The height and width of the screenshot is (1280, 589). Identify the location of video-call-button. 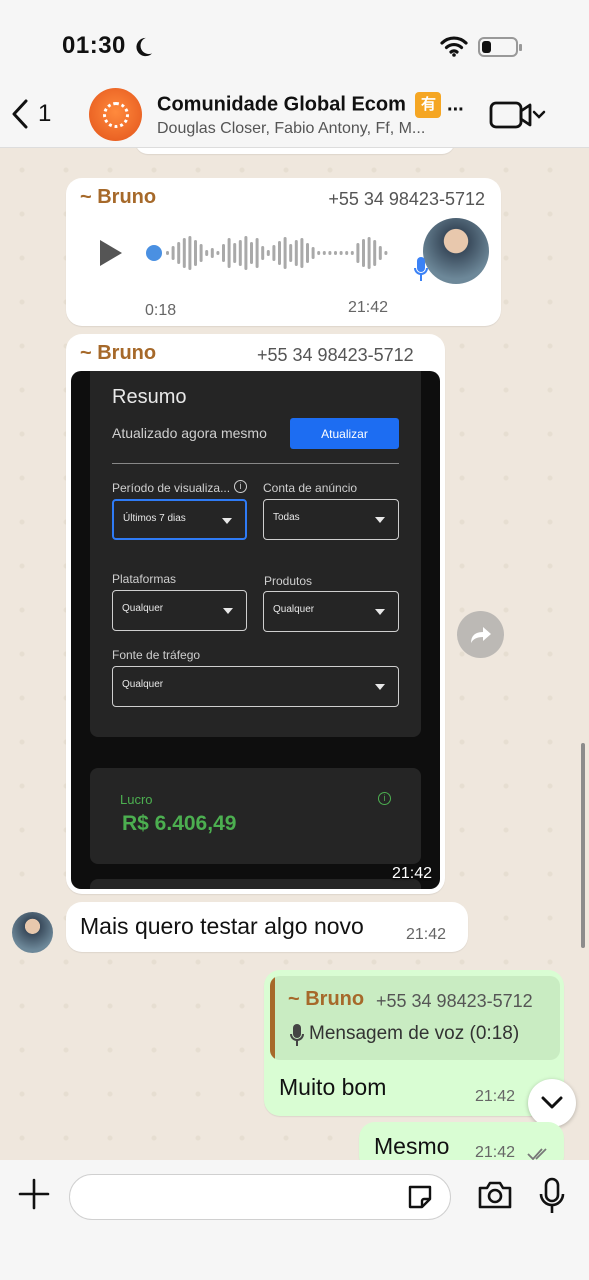
(519, 117).